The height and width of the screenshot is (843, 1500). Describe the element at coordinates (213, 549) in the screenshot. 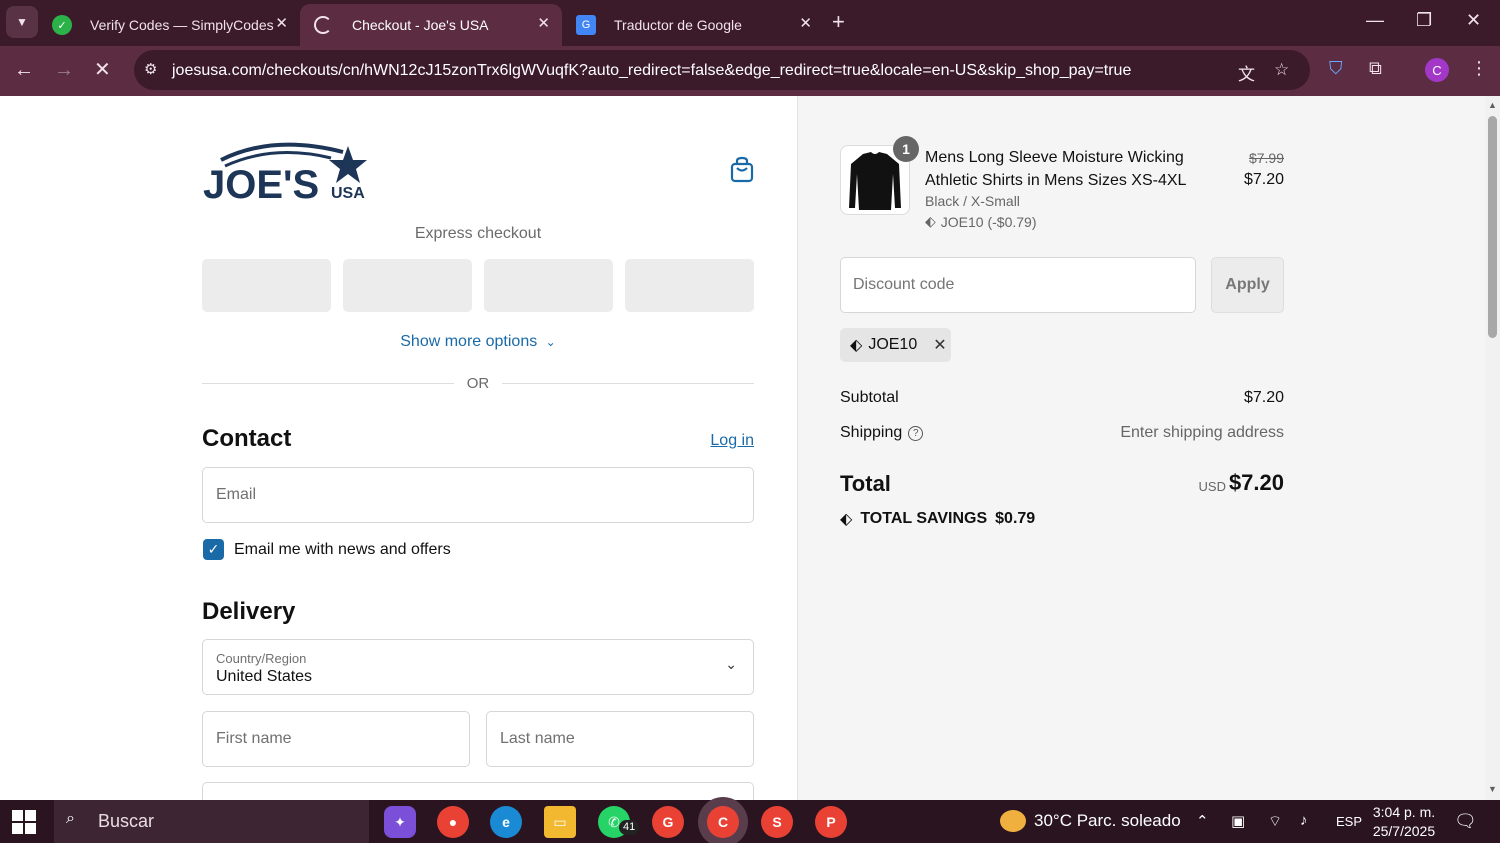

I see `newsletter-checkbox: ✓` at that location.